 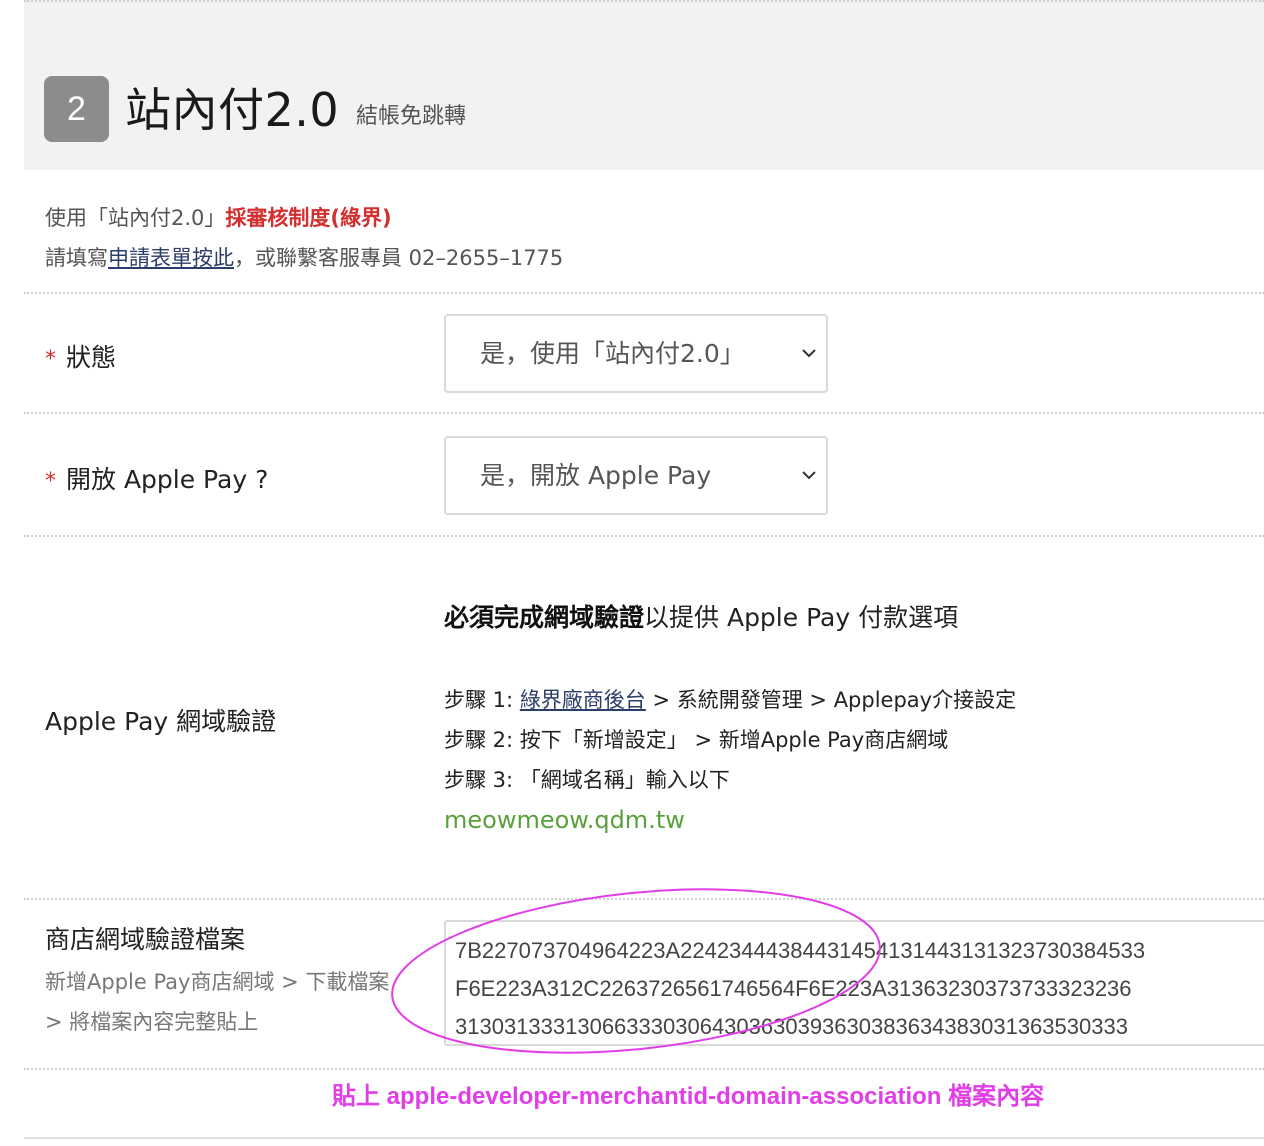 I want to click on bottom-border, so click(x=644, y=1138).